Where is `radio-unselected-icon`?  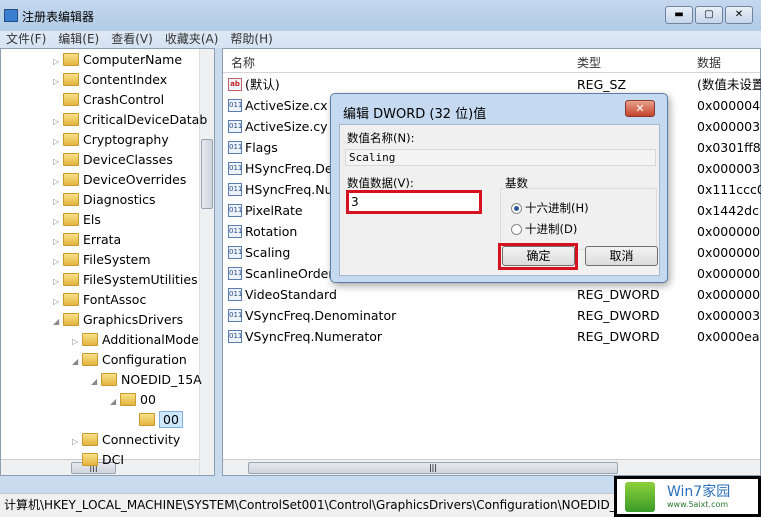
radio-unselected-icon is located at coordinates (516, 229).